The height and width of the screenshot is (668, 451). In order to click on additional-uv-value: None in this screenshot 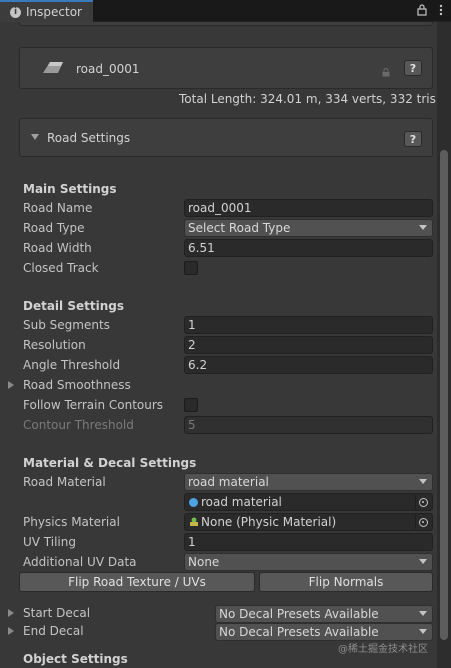, I will do `click(204, 562)`.